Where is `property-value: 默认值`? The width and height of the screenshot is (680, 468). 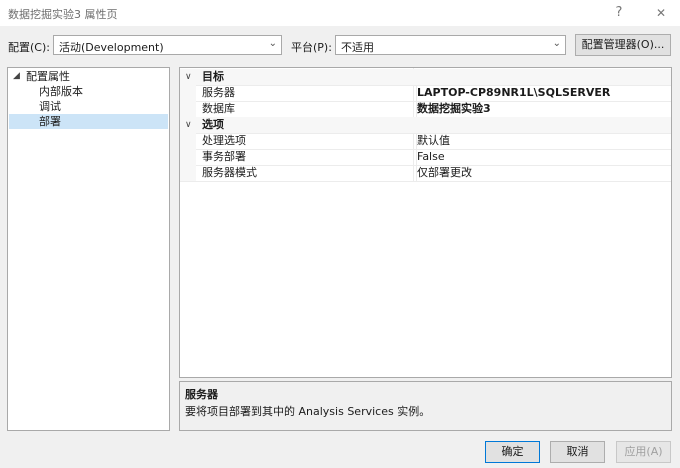
property-value: 默认值 is located at coordinates (433, 141).